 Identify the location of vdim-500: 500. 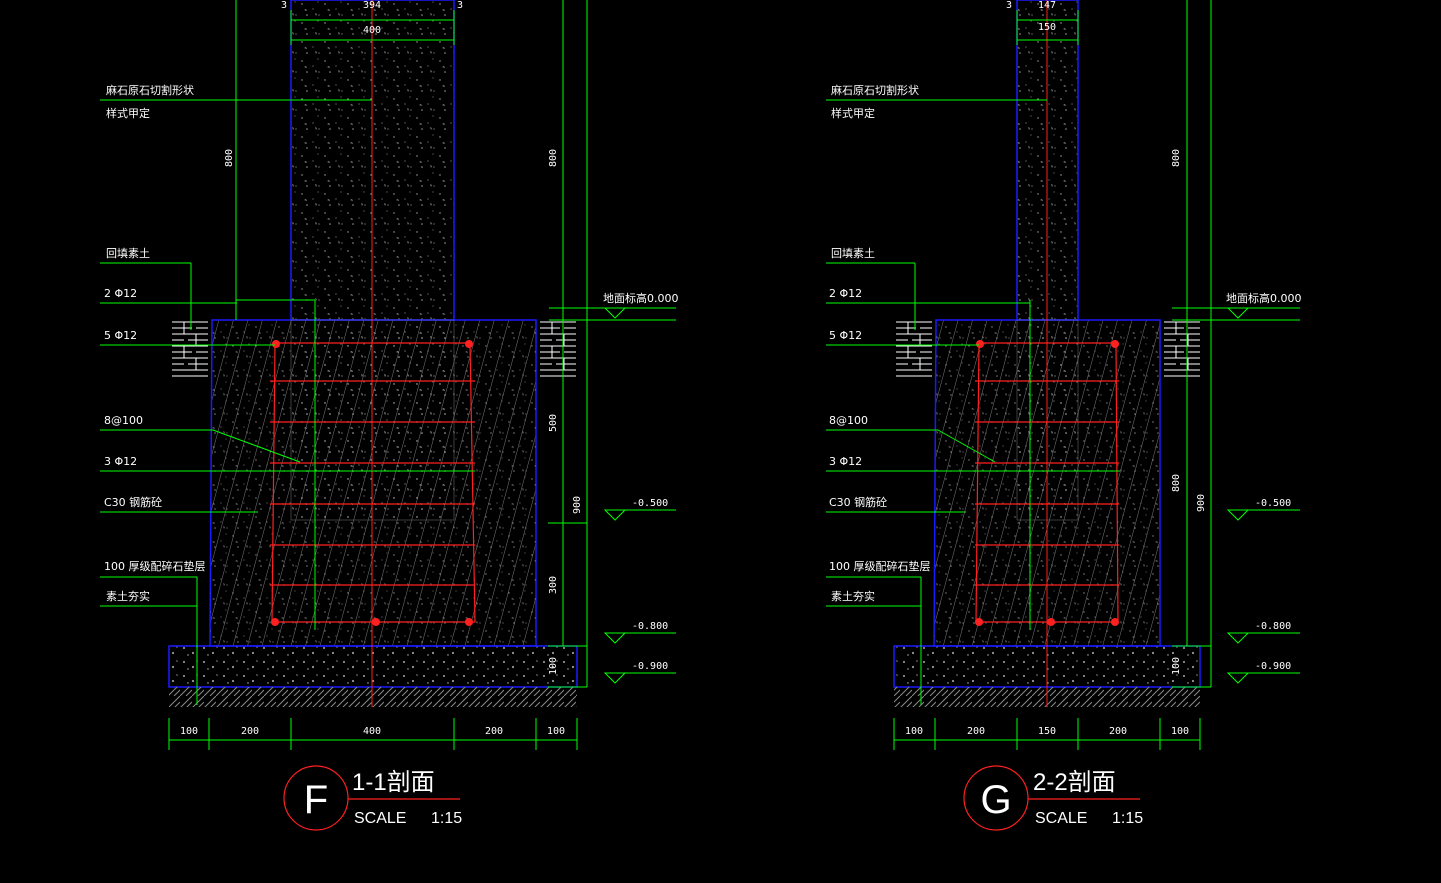
(553, 423).